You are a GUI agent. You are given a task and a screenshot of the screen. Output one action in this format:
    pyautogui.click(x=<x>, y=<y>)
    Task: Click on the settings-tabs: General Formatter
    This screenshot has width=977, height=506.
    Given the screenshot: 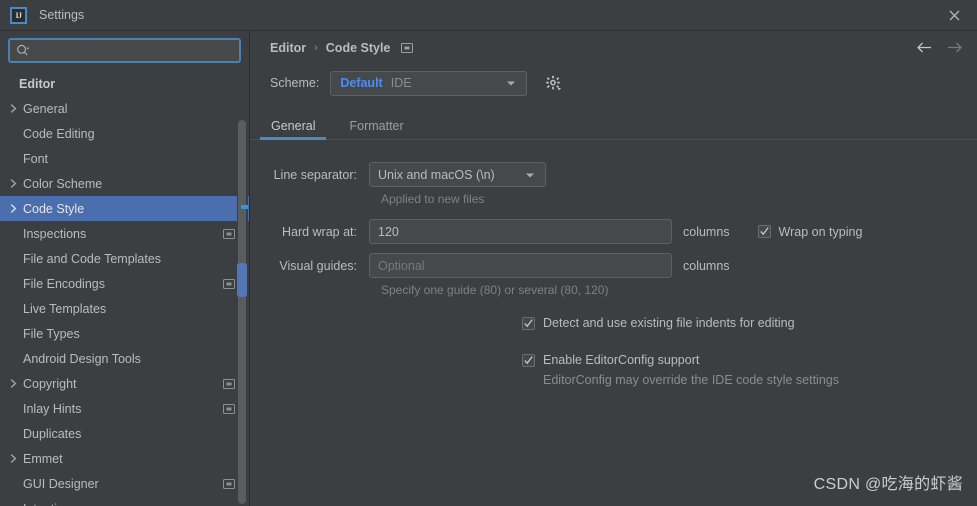 What is the action you would take?
    pyautogui.click(x=613, y=125)
    